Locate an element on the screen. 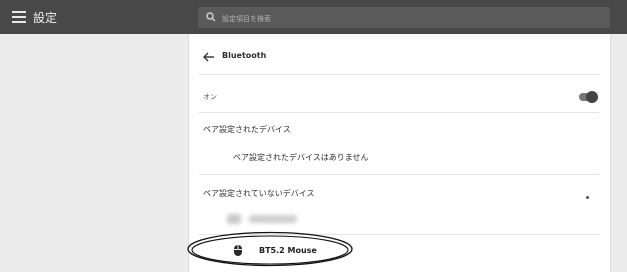  bluetooth-toggle-label: オン is located at coordinates (210, 97).